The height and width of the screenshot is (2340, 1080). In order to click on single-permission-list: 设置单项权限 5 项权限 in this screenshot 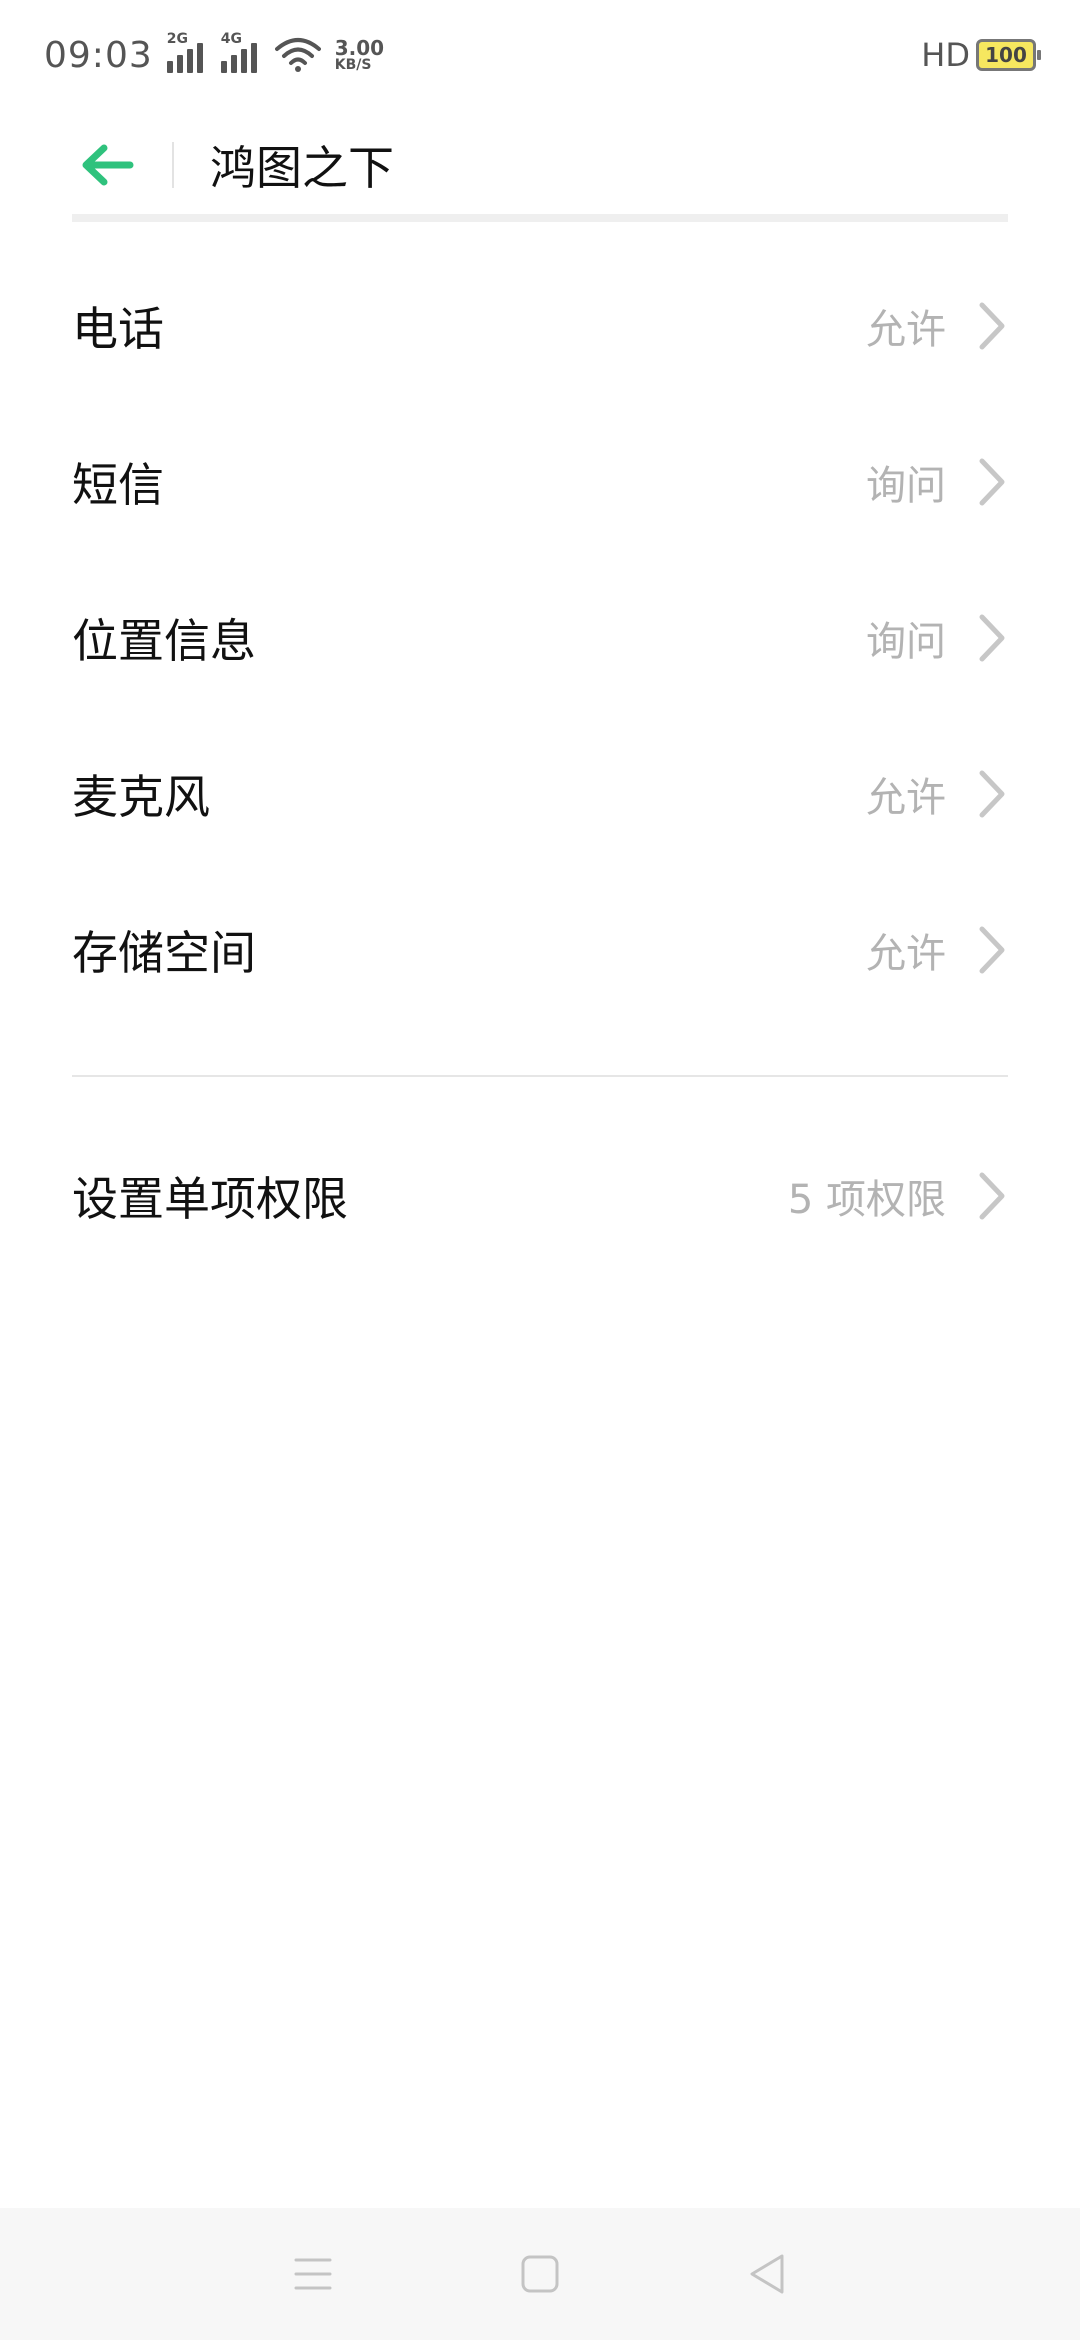, I will do `click(540, 1196)`.